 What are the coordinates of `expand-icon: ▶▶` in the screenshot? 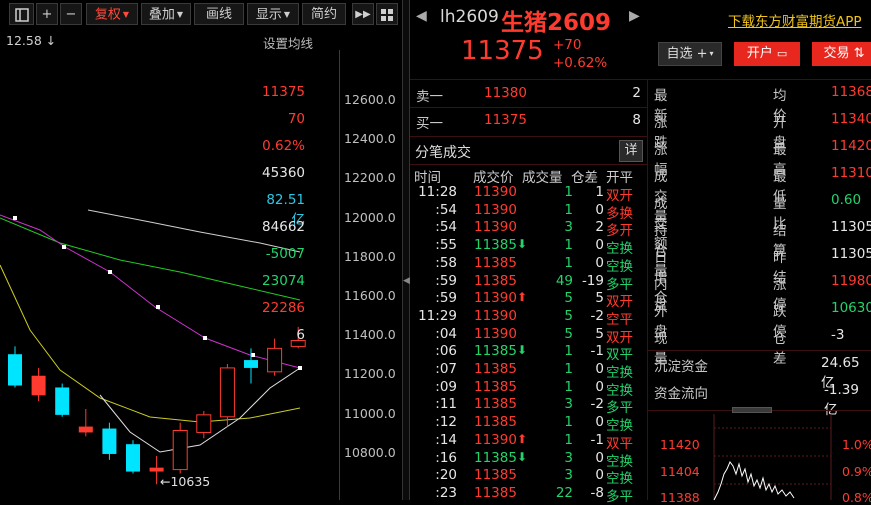 It's located at (363, 14).